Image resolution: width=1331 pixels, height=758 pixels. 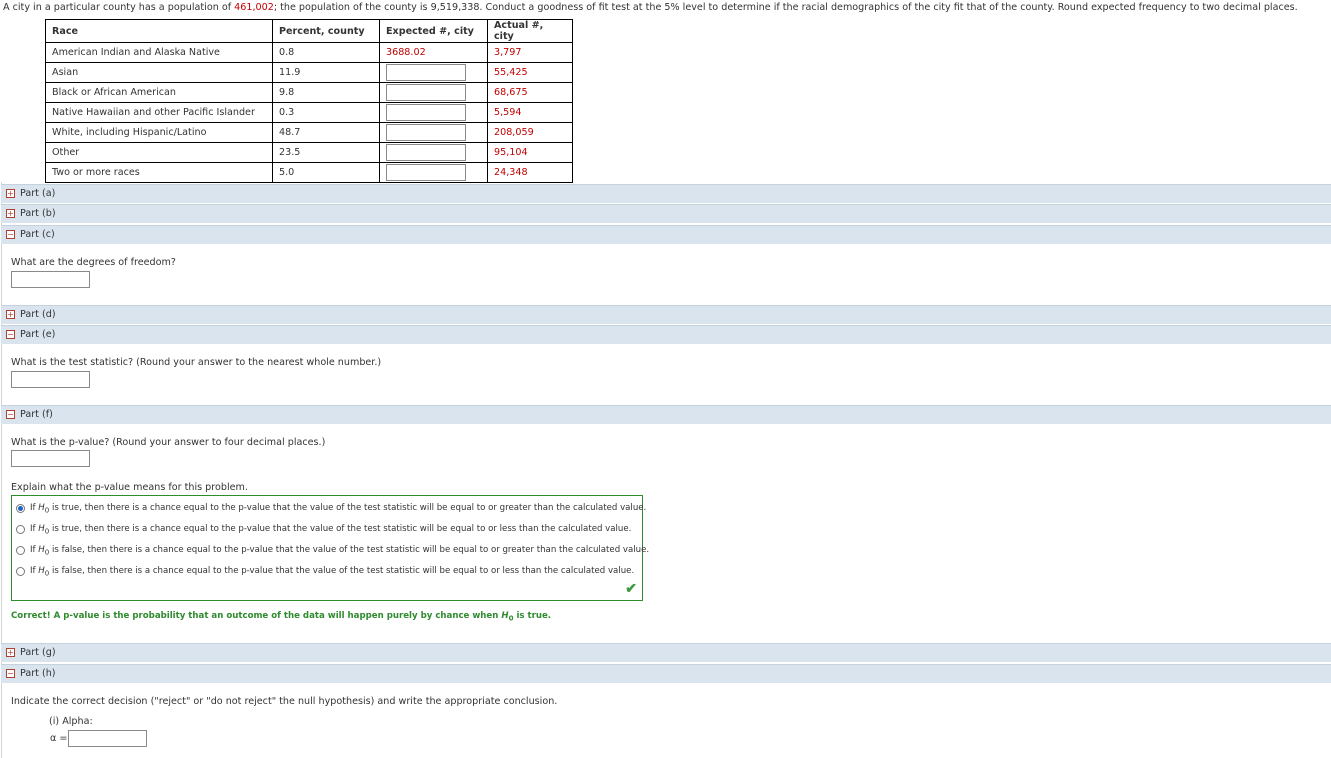 I want to click on race-cell: Two or more races, so click(x=159, y=172).